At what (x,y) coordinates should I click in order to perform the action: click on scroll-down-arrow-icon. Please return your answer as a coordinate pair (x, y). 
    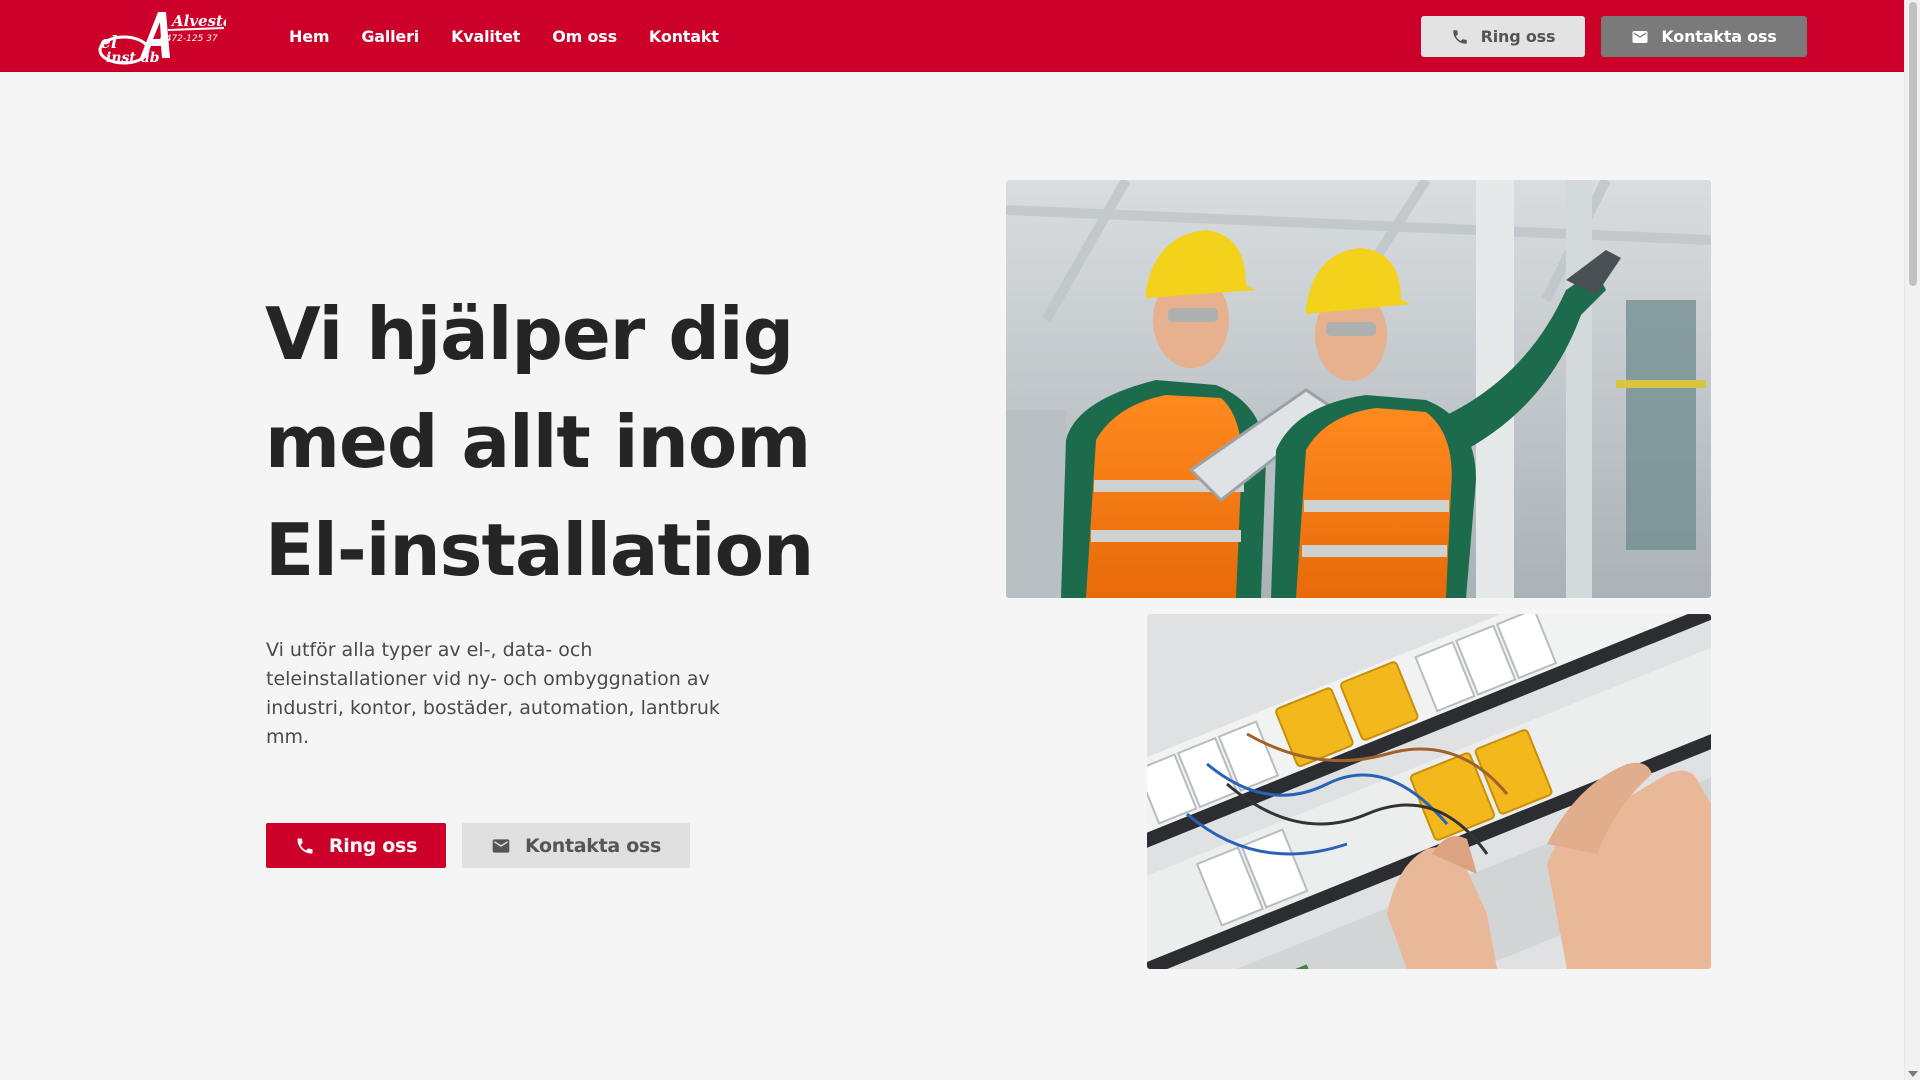
    Looking at the image, I should click on (1913, 1074).